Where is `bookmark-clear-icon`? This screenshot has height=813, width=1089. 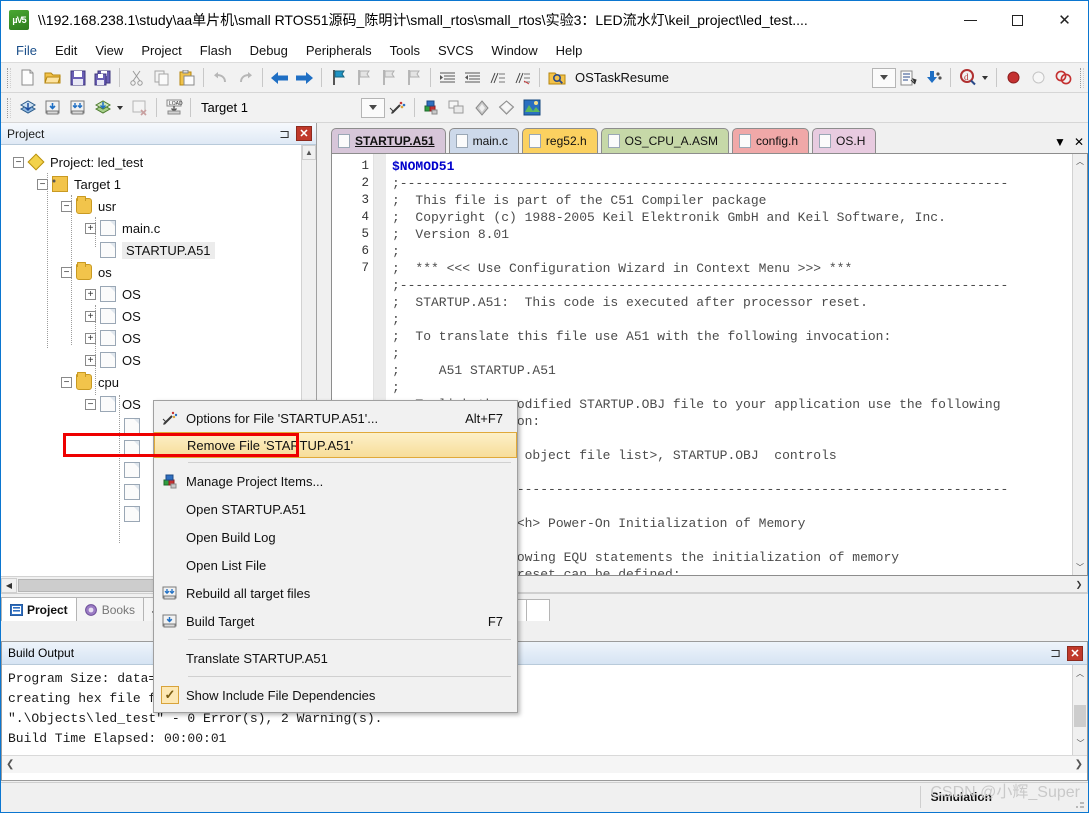
bookmark-clear-icon is located at coordinates (413, 77).